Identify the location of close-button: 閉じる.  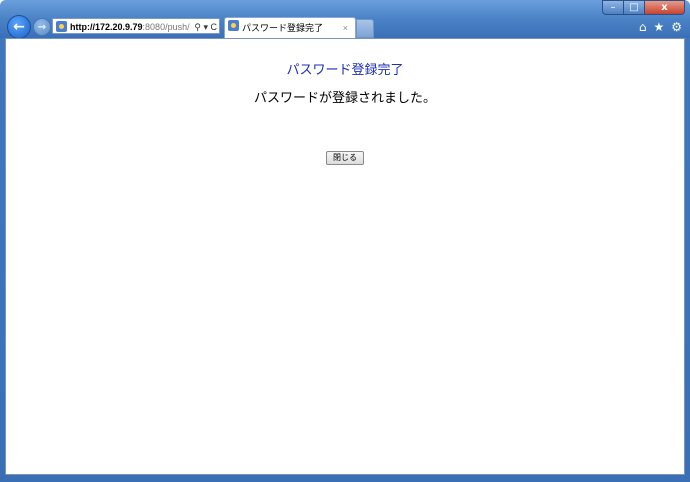
(345, 158).